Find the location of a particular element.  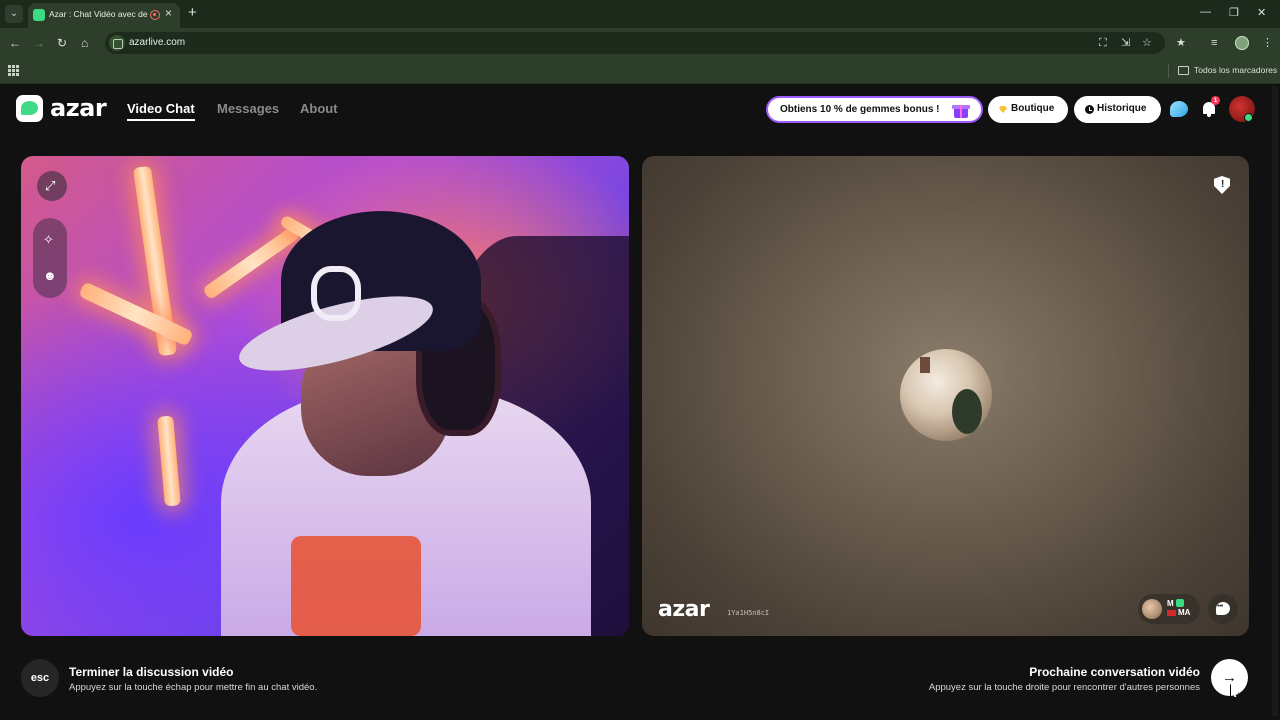

reload-icon: ↻ is located at coordinates (62, 43).